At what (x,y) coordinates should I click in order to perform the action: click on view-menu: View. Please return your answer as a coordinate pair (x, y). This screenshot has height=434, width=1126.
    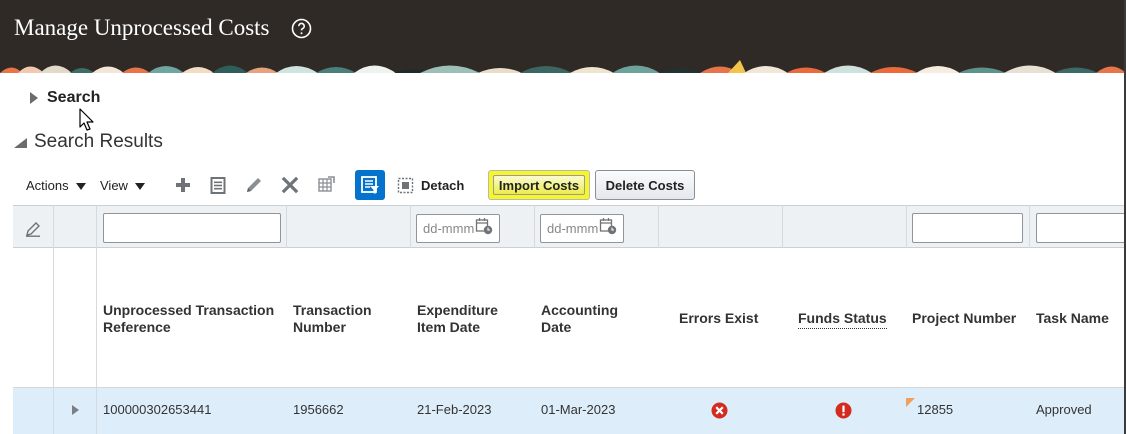
    Looking at the image, I should click on (114, 185).